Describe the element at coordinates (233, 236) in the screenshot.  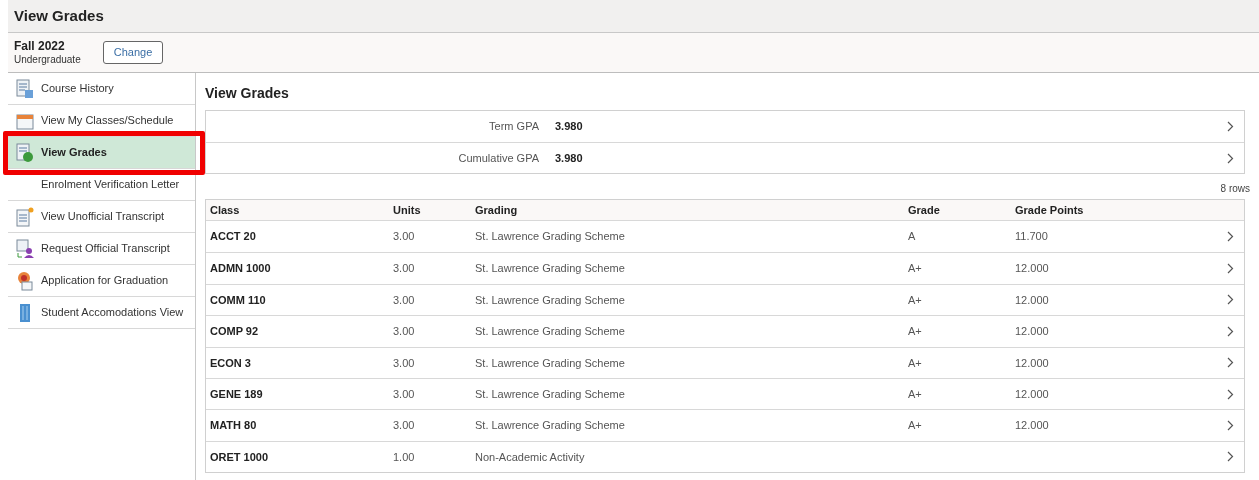
I see `table-cell: ACCT 20` at that location.